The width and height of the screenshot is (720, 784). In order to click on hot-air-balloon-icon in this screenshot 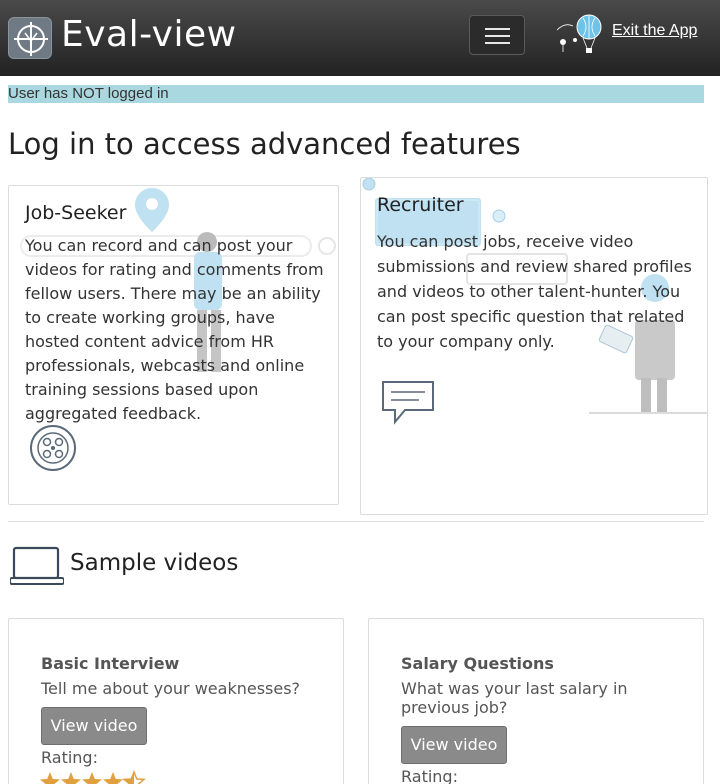, I will do `click(579, 33)`.